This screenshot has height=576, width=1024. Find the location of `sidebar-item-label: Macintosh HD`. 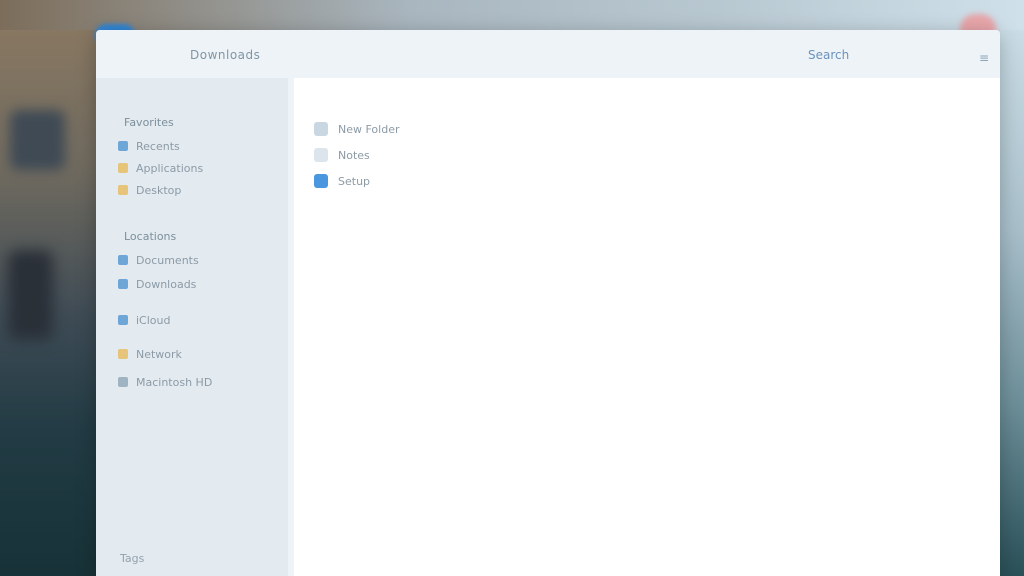

sidebar-item-label: Macintosh HD is located at coordinates (174, 382).